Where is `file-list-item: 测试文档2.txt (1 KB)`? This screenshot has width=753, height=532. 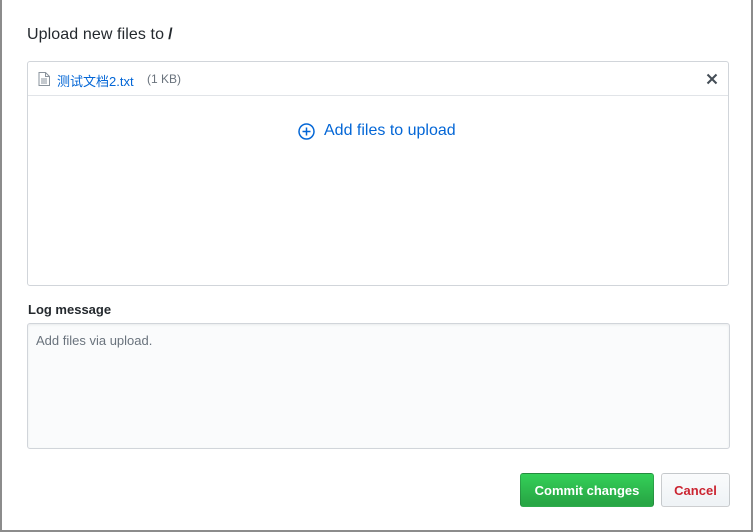 file-list-item: 测试文档2.txt (1 KB) is located at coordinates (378, 79).